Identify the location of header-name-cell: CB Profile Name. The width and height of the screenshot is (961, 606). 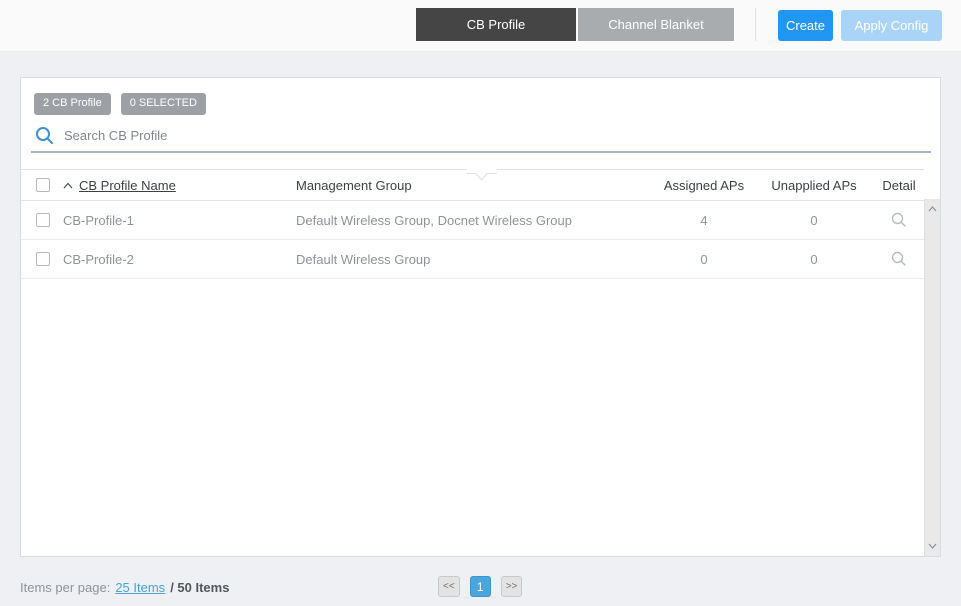
(178, 185).